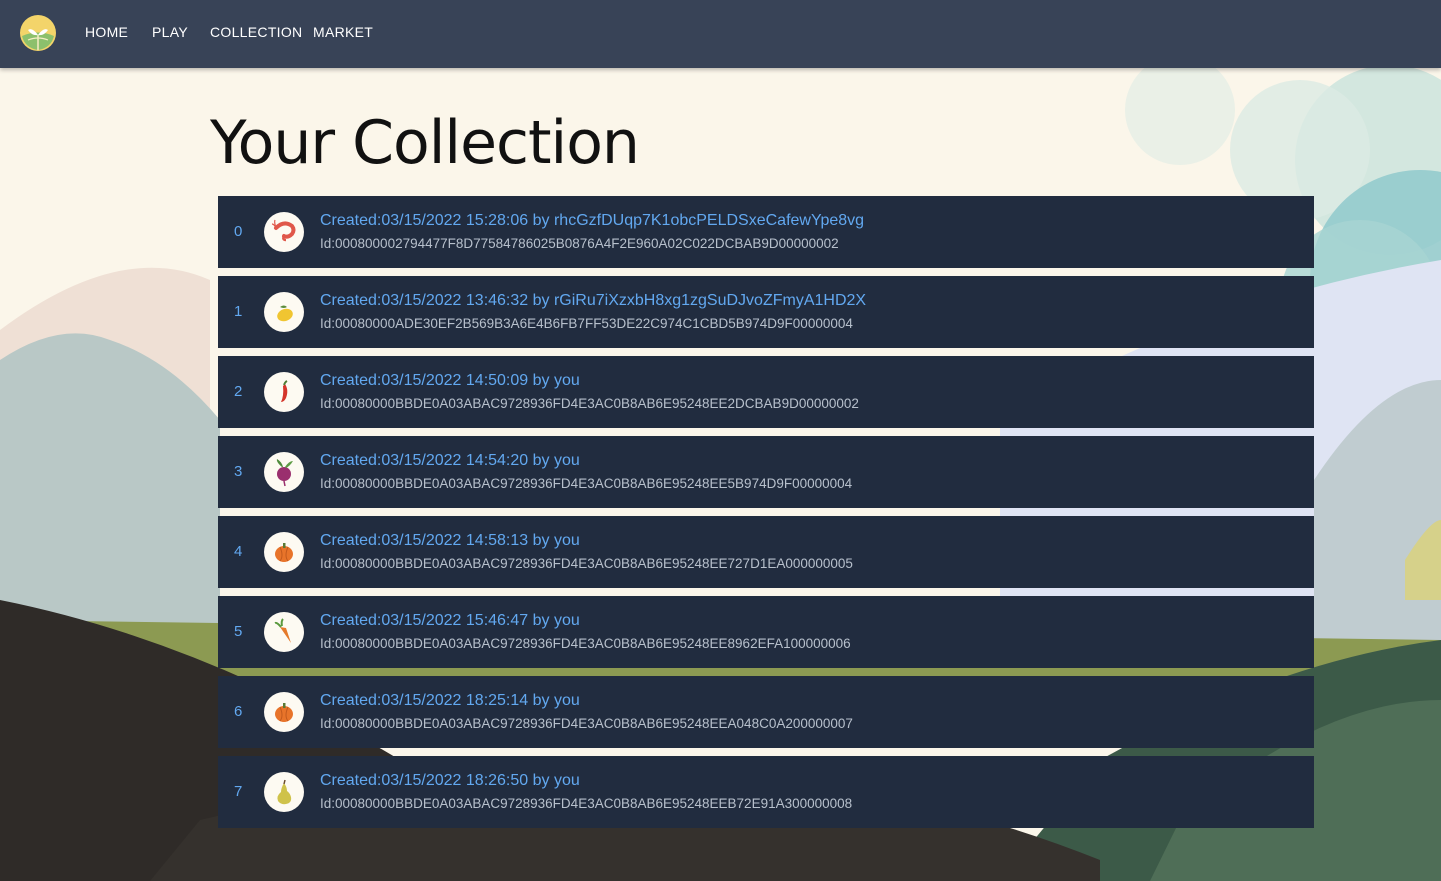 This screenshot has width=1441, height=881. Describe the element at coordinates (284, 632) in the screenshot. I see `carrot-icon` at that location.